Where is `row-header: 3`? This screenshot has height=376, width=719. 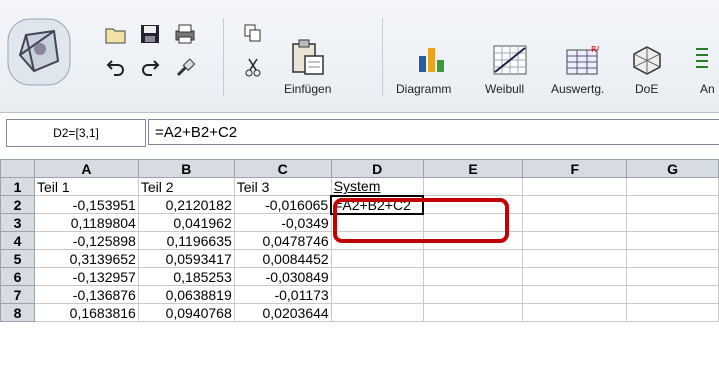 row-header: 3 is located at coordinates (17, 222).